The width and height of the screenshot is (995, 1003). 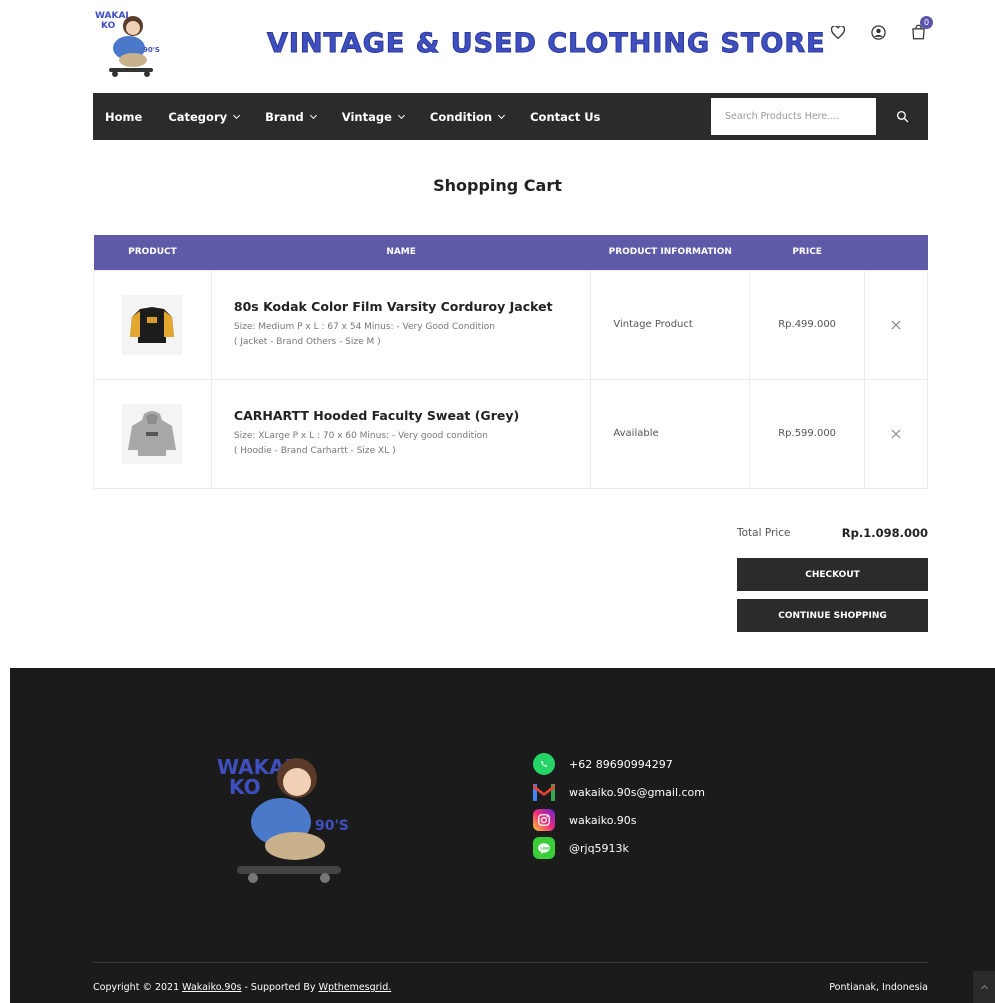 I want to click on svg-text: WAKAI, so click(x=112, y=16).